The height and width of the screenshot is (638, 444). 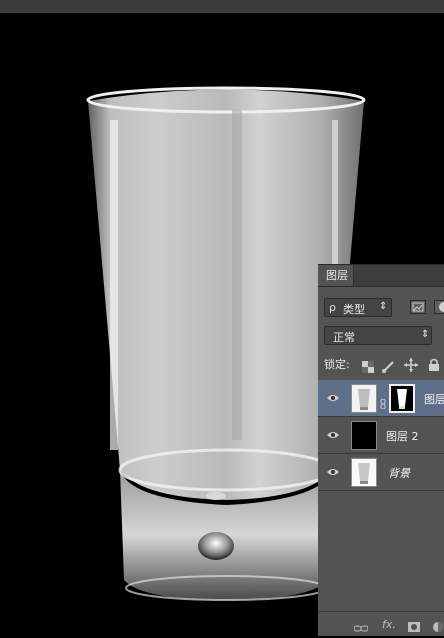 What do you see at coordinates (381, 276) in the screenshot?
I see `panel-tab-bar: 图层` at bounding box center [381, 276].